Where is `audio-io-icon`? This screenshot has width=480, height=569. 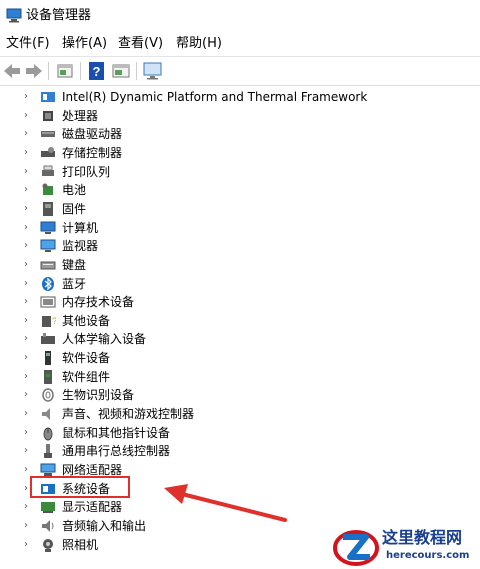 audio-io-icon is located at coordinates (48, 525).